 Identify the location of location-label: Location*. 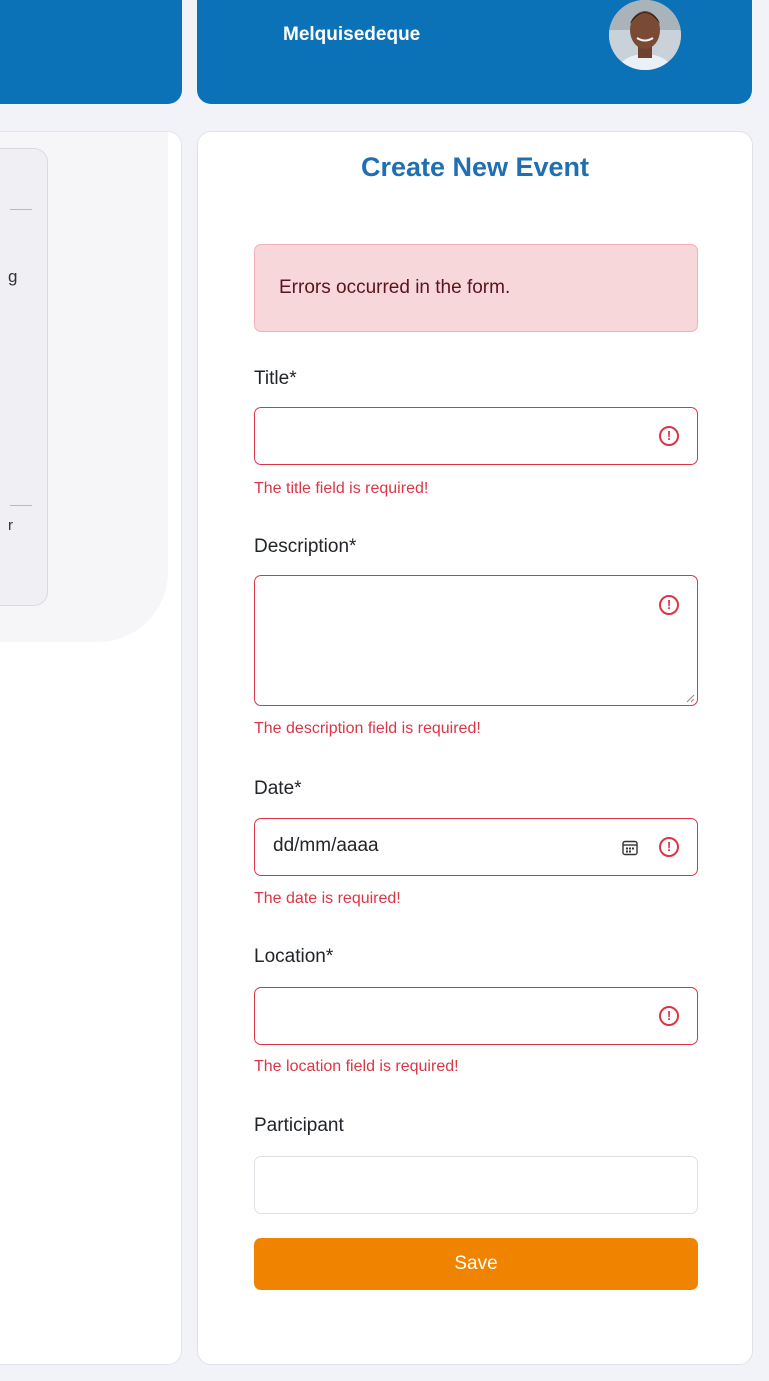
(294, 956).